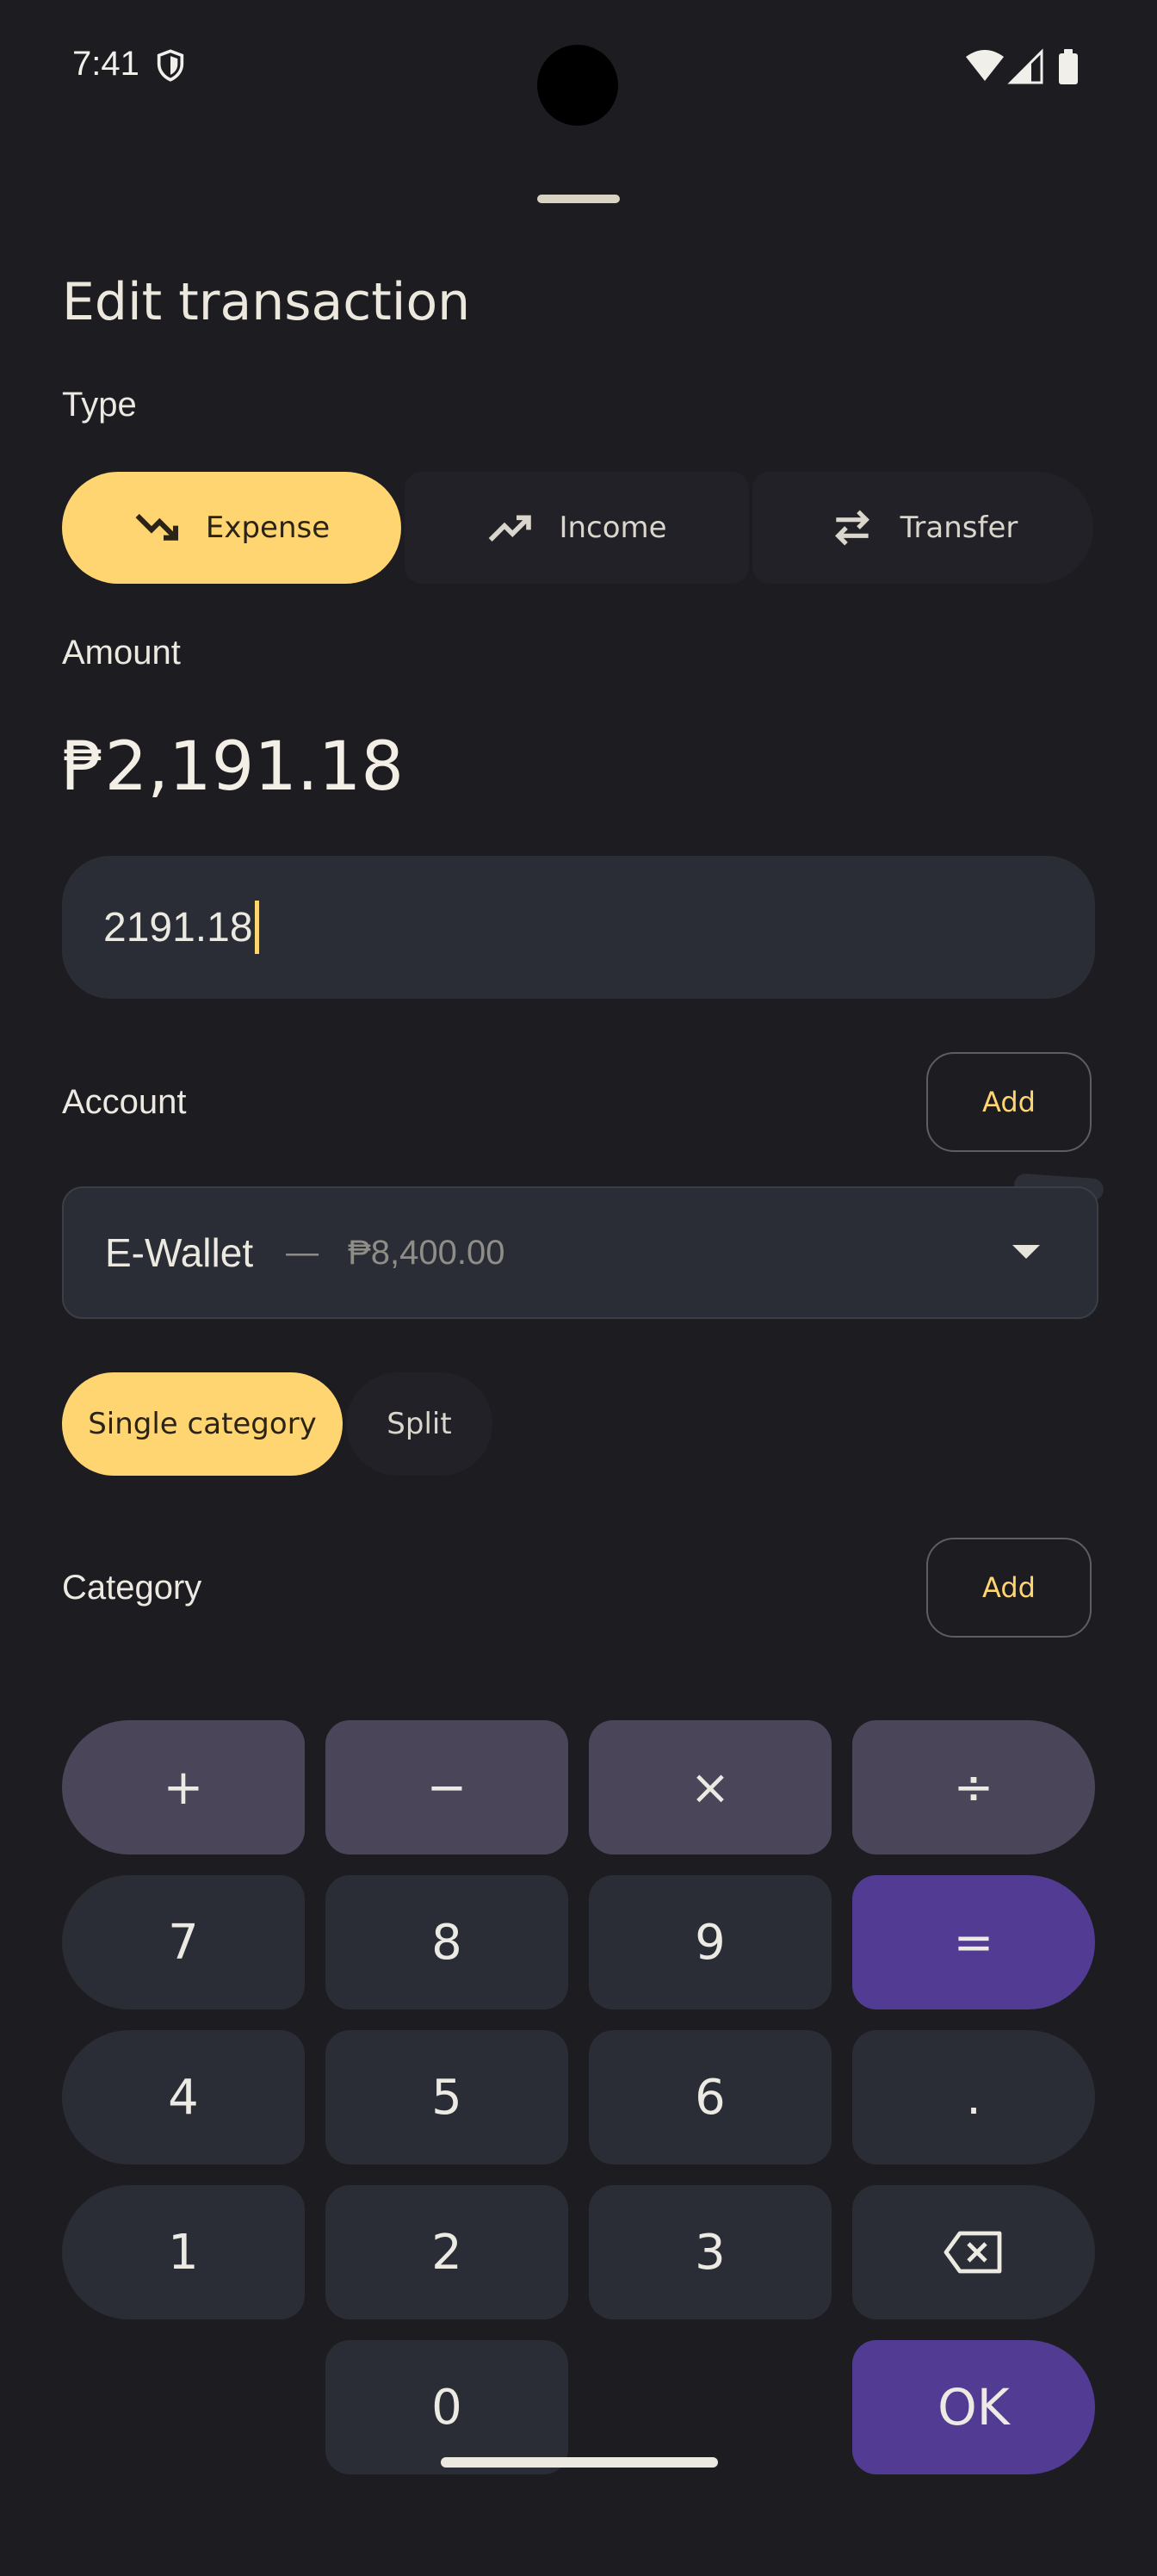 This screenshot has height=2576, width=1157. I want to click on status-icons, so click(1022, 66).